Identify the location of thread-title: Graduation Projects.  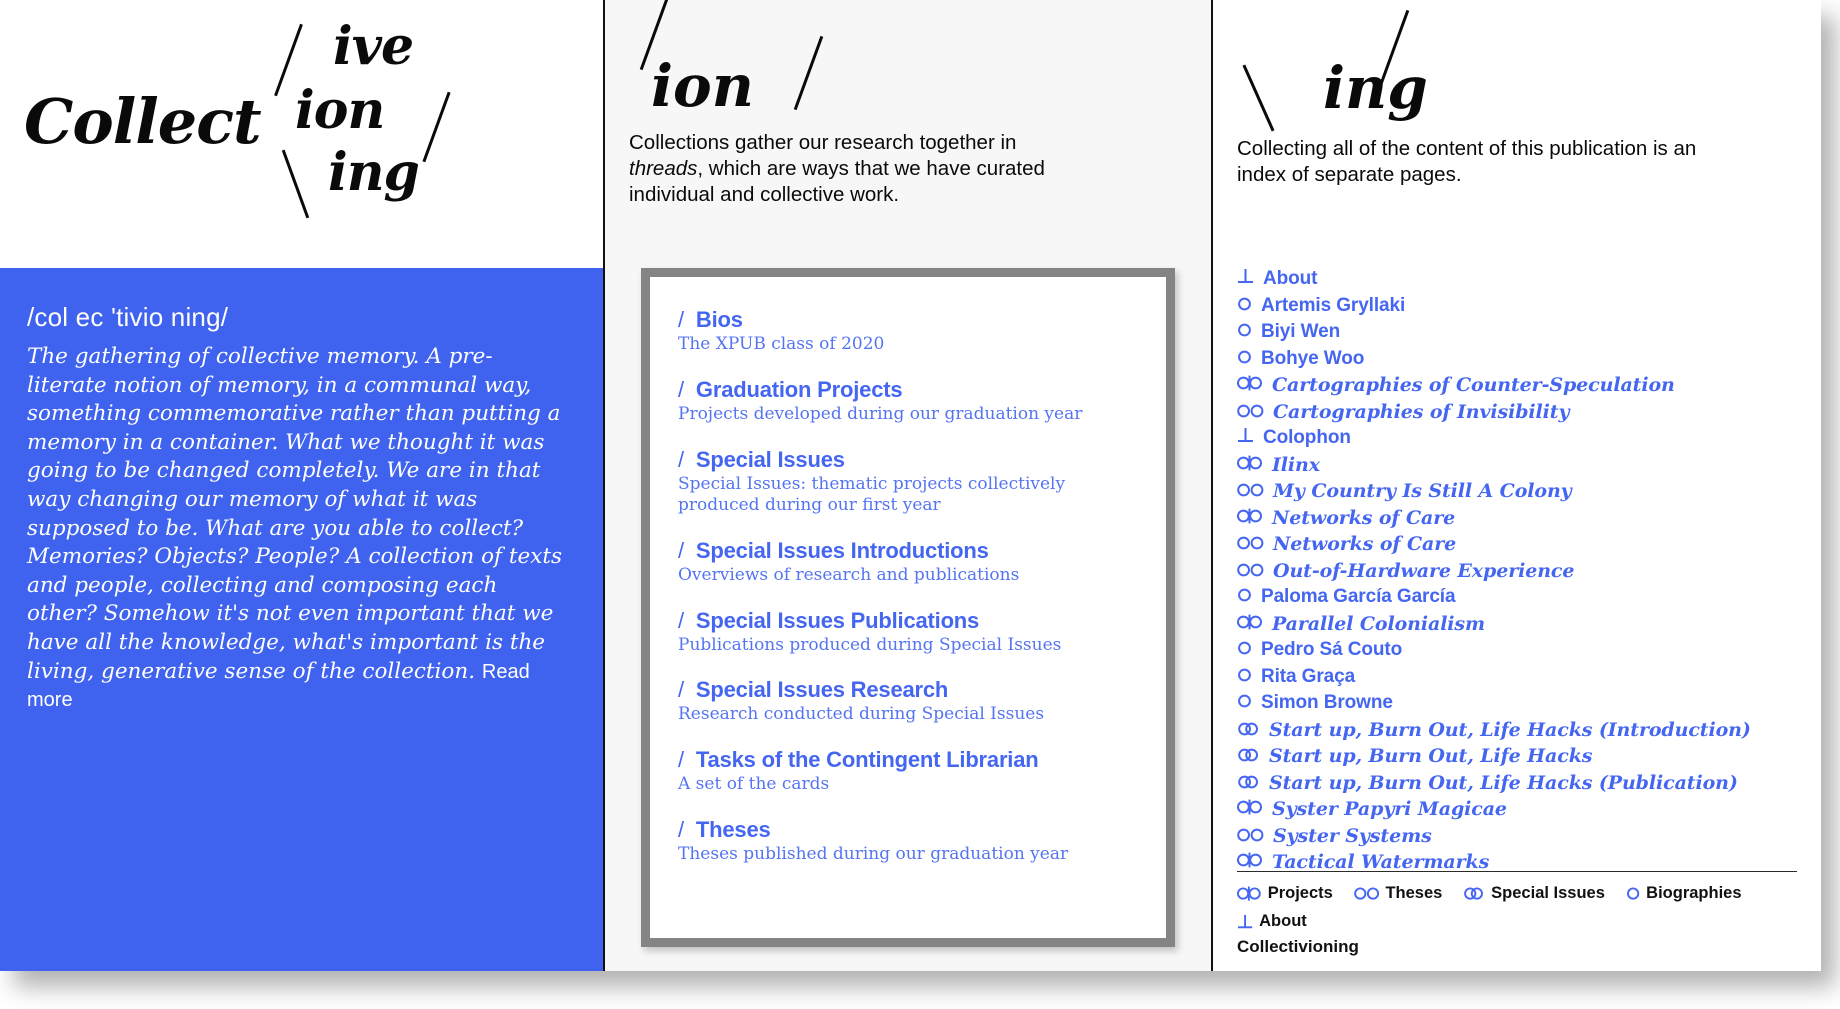
(799, 389).